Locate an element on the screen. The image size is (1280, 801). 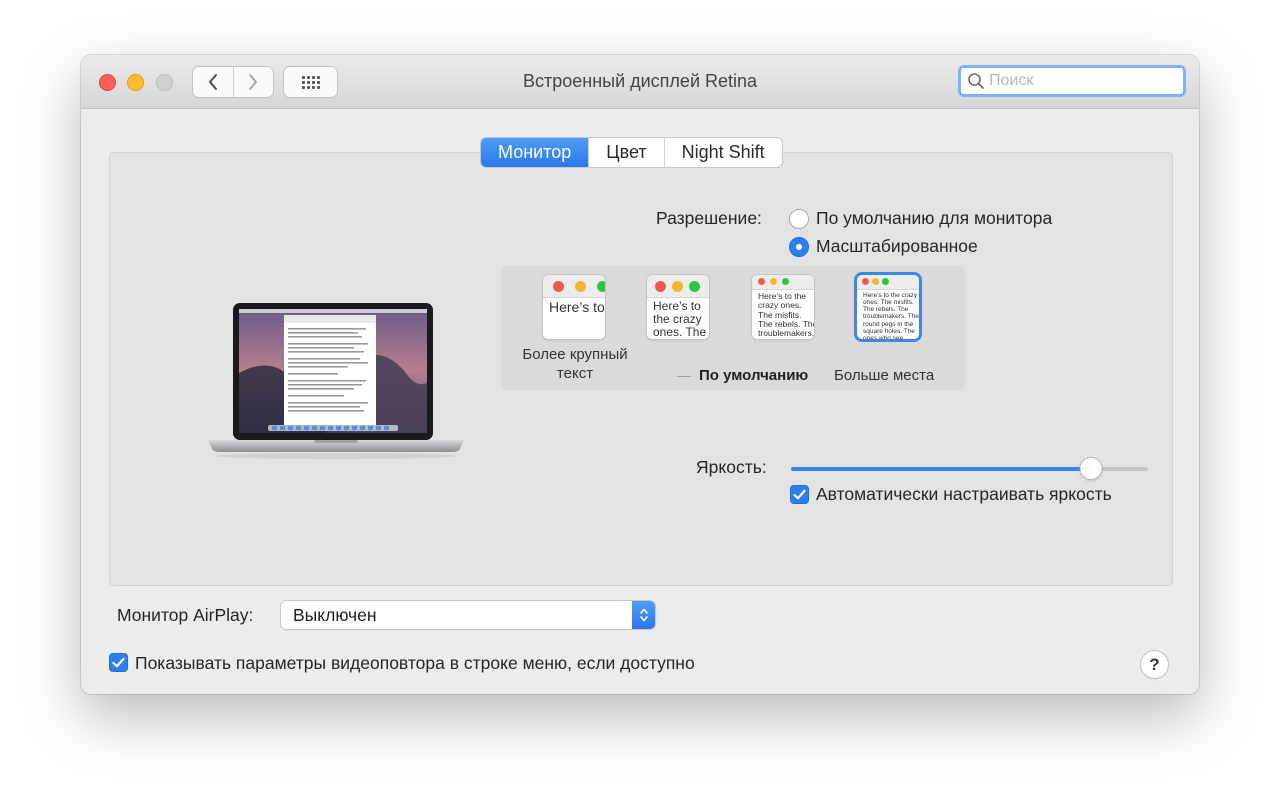
tab-bar: Монитор Цвет Night Shift is located at coordinates (631, 152).